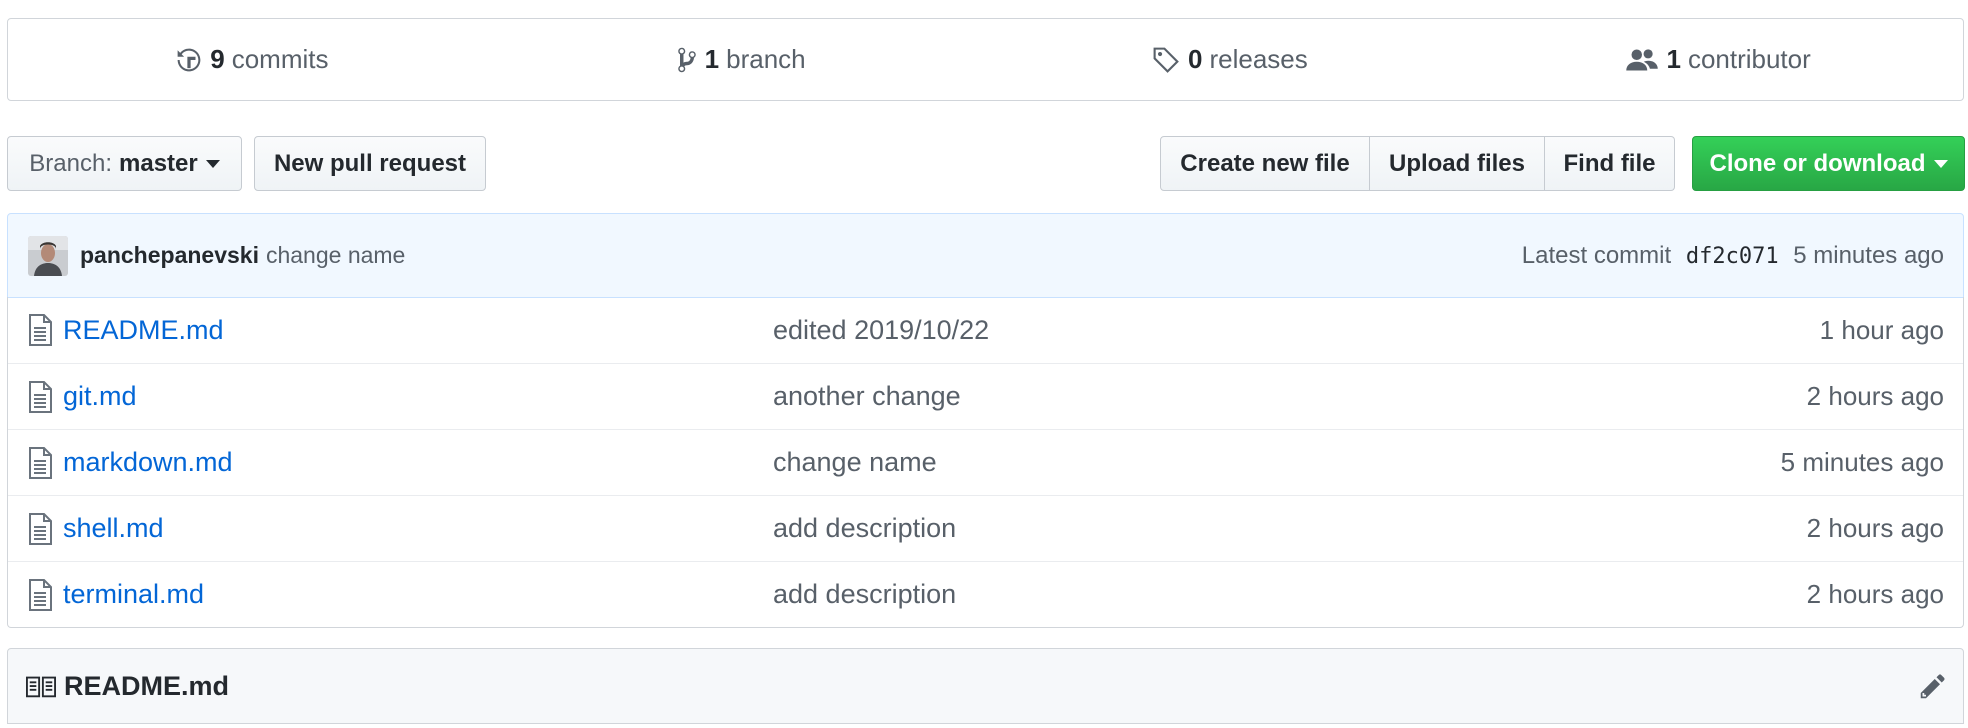  What do you see at coordinates (70, 163) in the screenshot?
I see `branch-prefix: Branch:` at bounding box center [70, 163].